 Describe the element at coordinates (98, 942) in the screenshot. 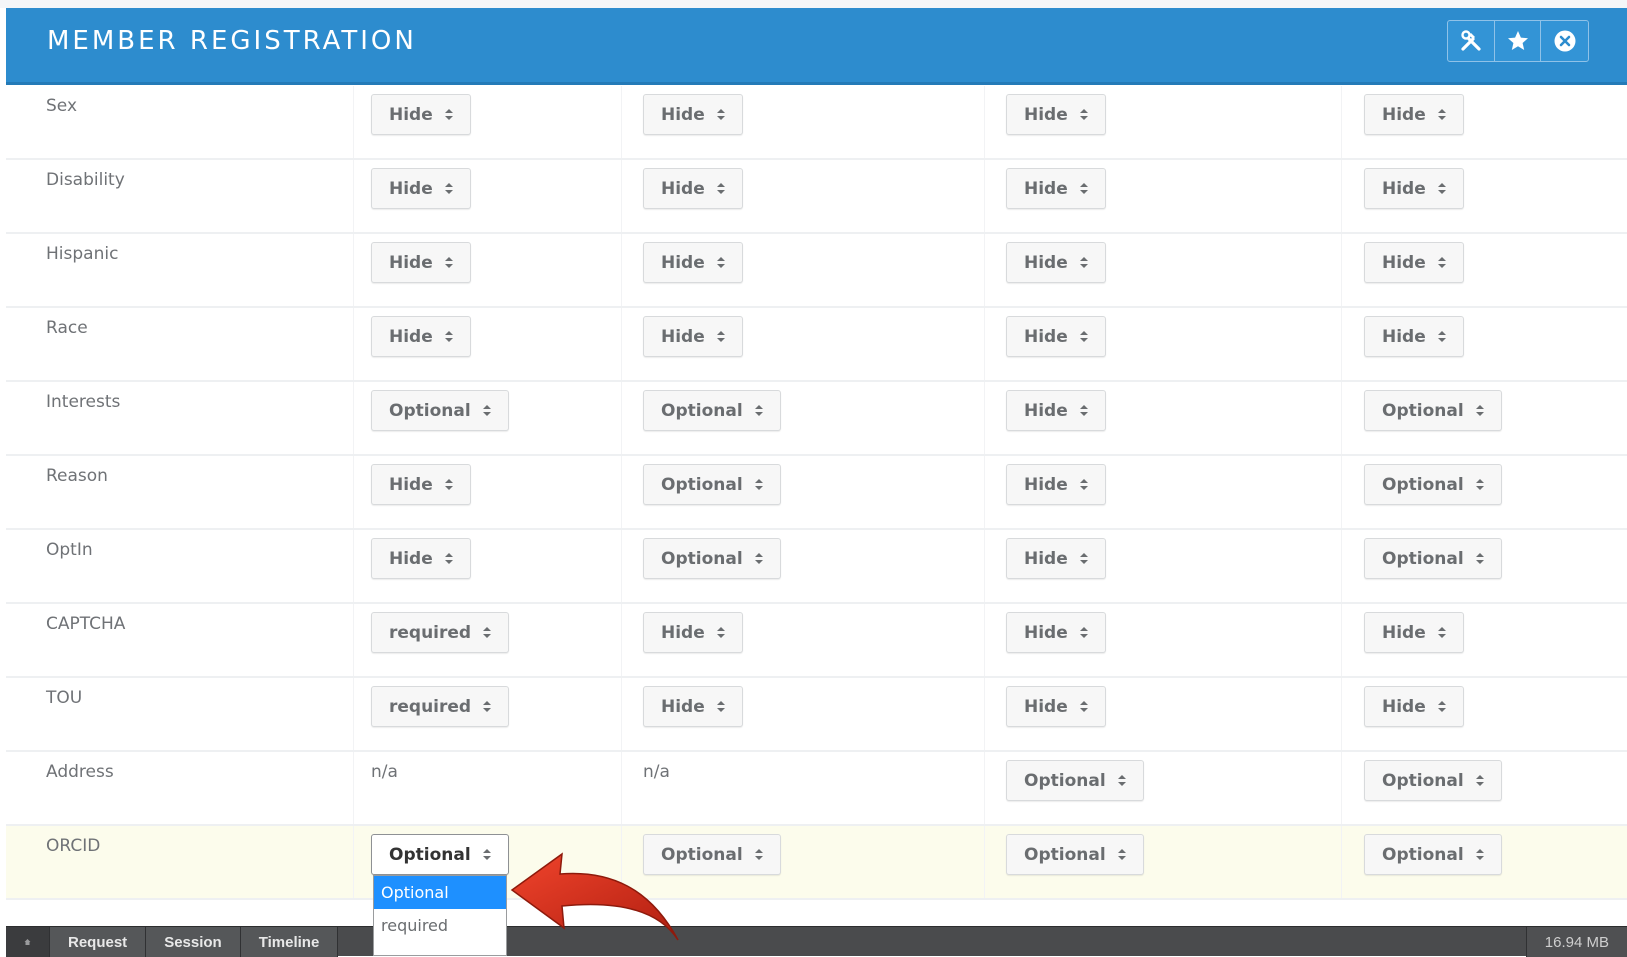

I see `debug-tab-request: Request` at that location.